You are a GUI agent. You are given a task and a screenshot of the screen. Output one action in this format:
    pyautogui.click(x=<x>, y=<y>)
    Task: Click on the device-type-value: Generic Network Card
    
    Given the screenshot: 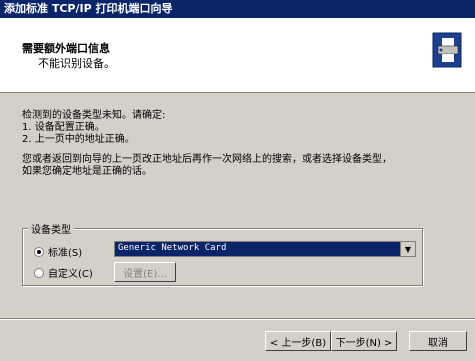 What is the action you would take?
    pyautogui.click(x=172, y=248)
    